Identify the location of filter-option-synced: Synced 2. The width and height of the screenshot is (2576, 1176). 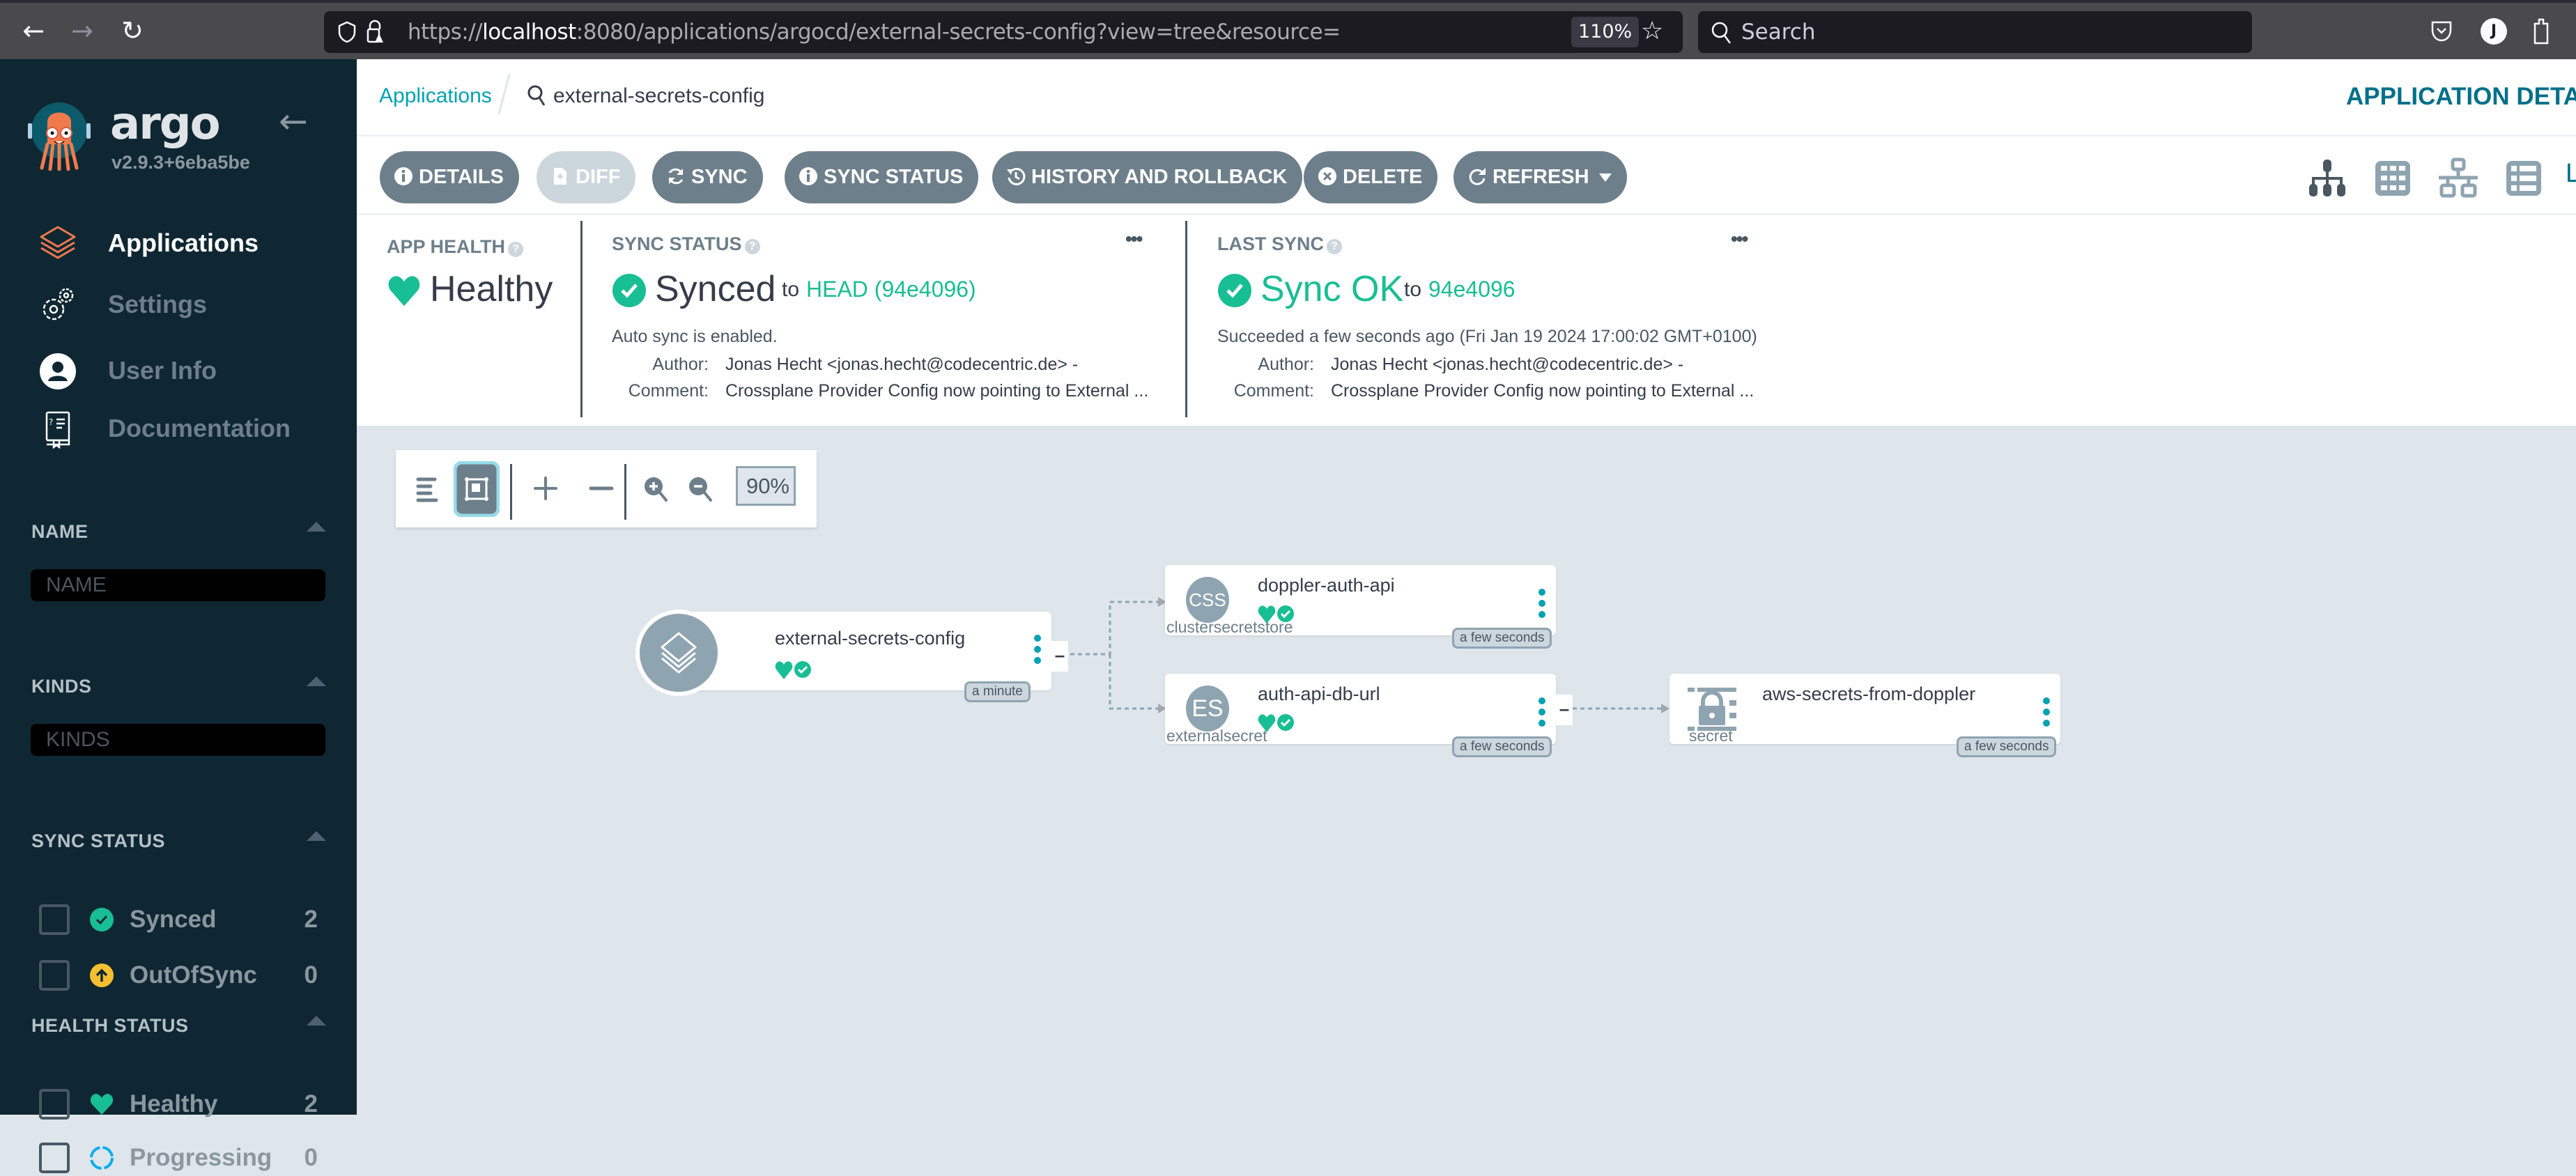
(178, 920).